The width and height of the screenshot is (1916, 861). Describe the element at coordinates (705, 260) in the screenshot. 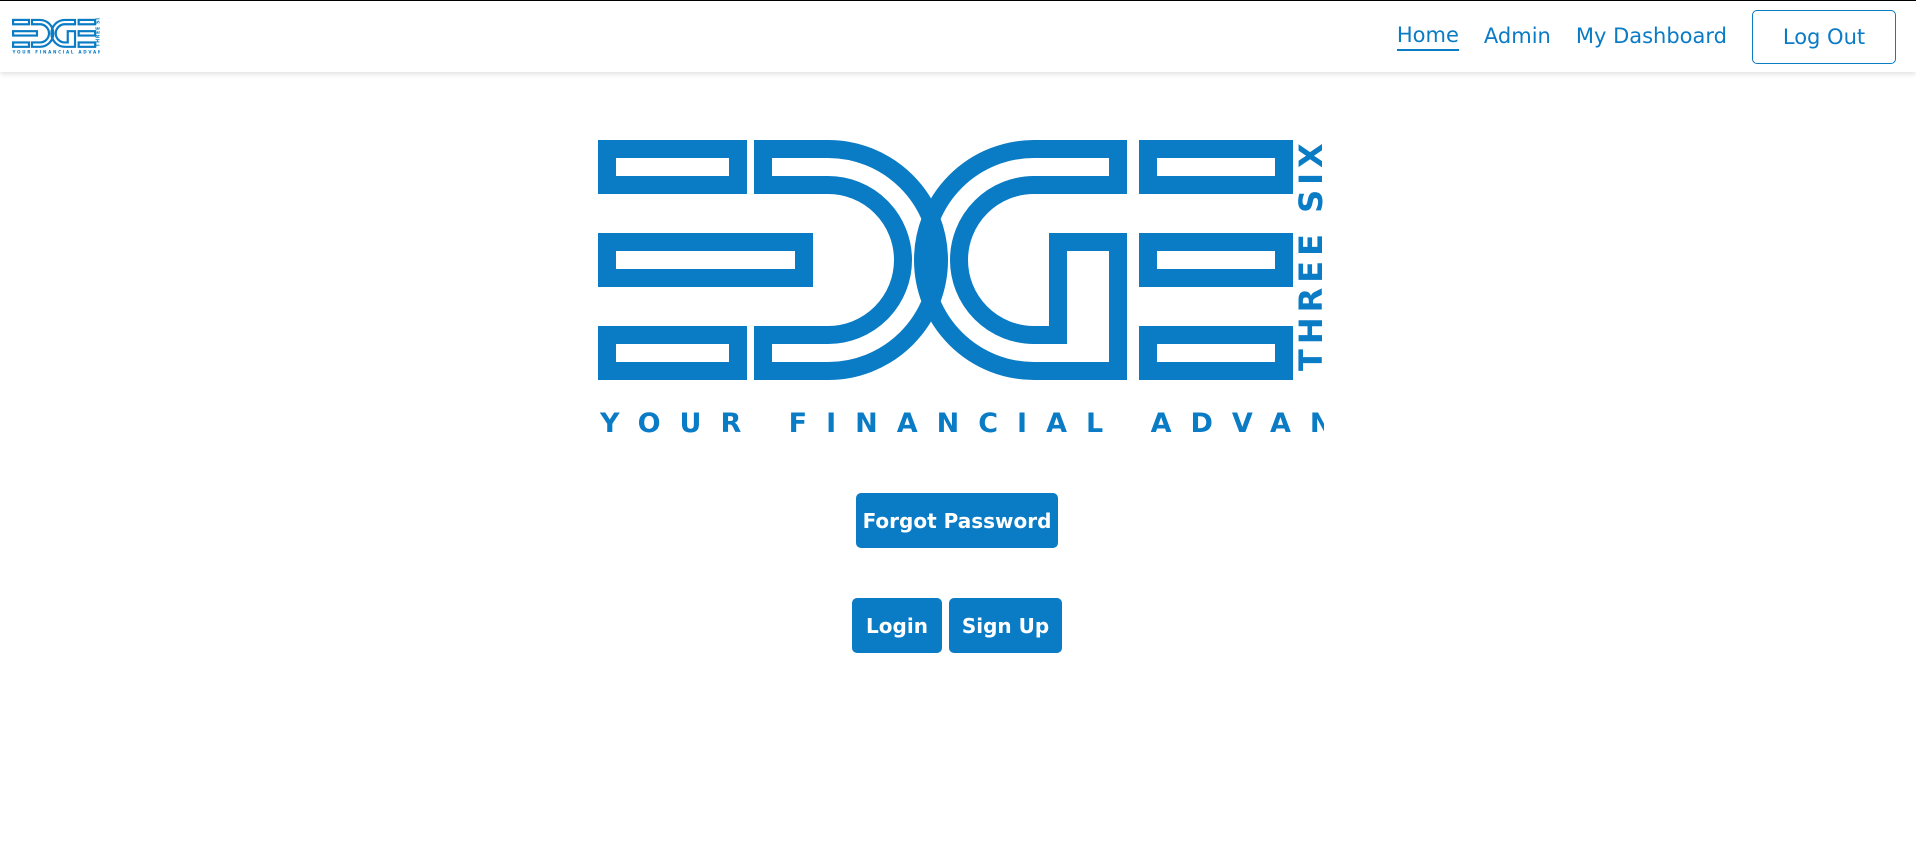

I see `logo-e-mid-bar` at that location.